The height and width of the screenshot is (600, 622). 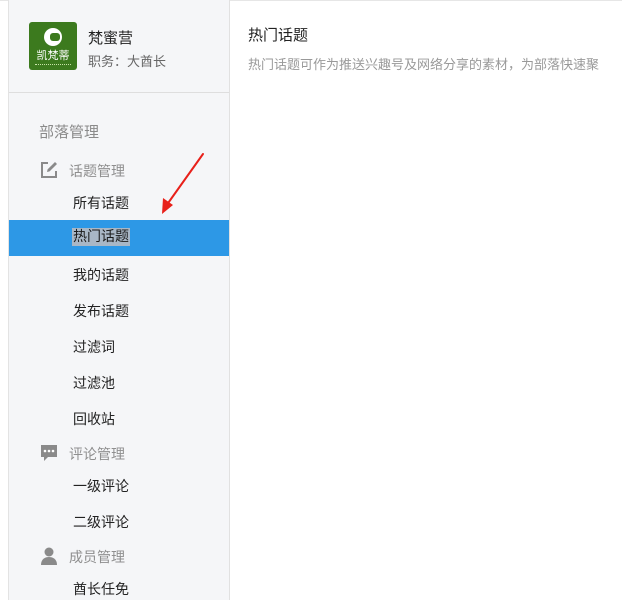 I want to click on sidebar-item-chief-appointment: 酋长任免, so click(x=119, y=585).